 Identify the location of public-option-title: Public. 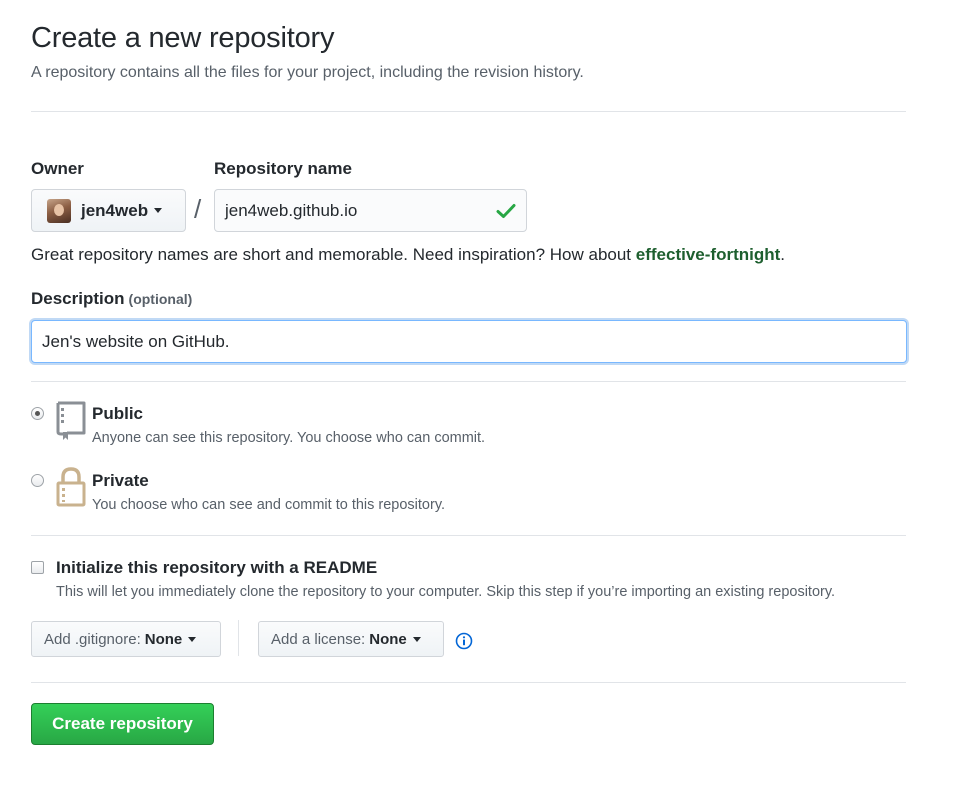
(118, 413).